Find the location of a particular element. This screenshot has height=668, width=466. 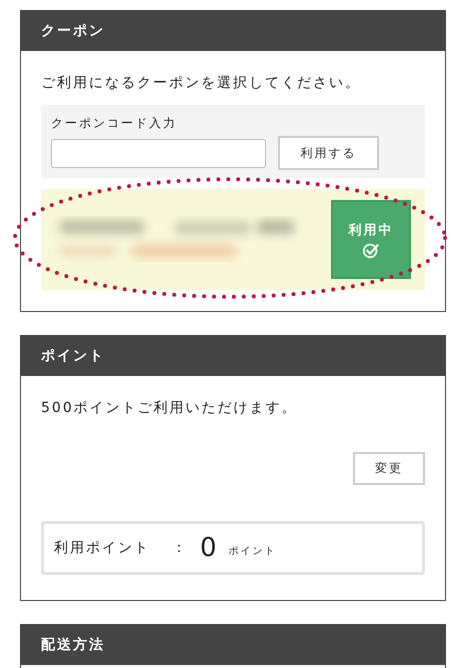

section-header: クーポン is located at coordinates (233, 31).